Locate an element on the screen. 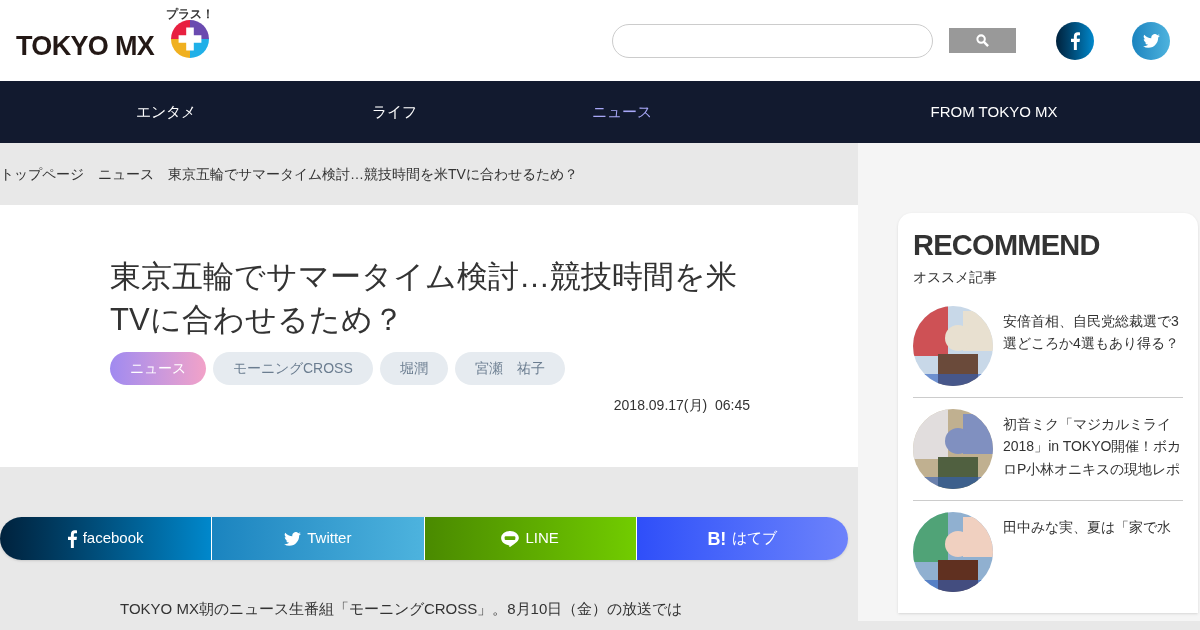 Image resolution: width=1200 pixels, height=630 pixels. twitter-button is located at coordinates (1151, 40).